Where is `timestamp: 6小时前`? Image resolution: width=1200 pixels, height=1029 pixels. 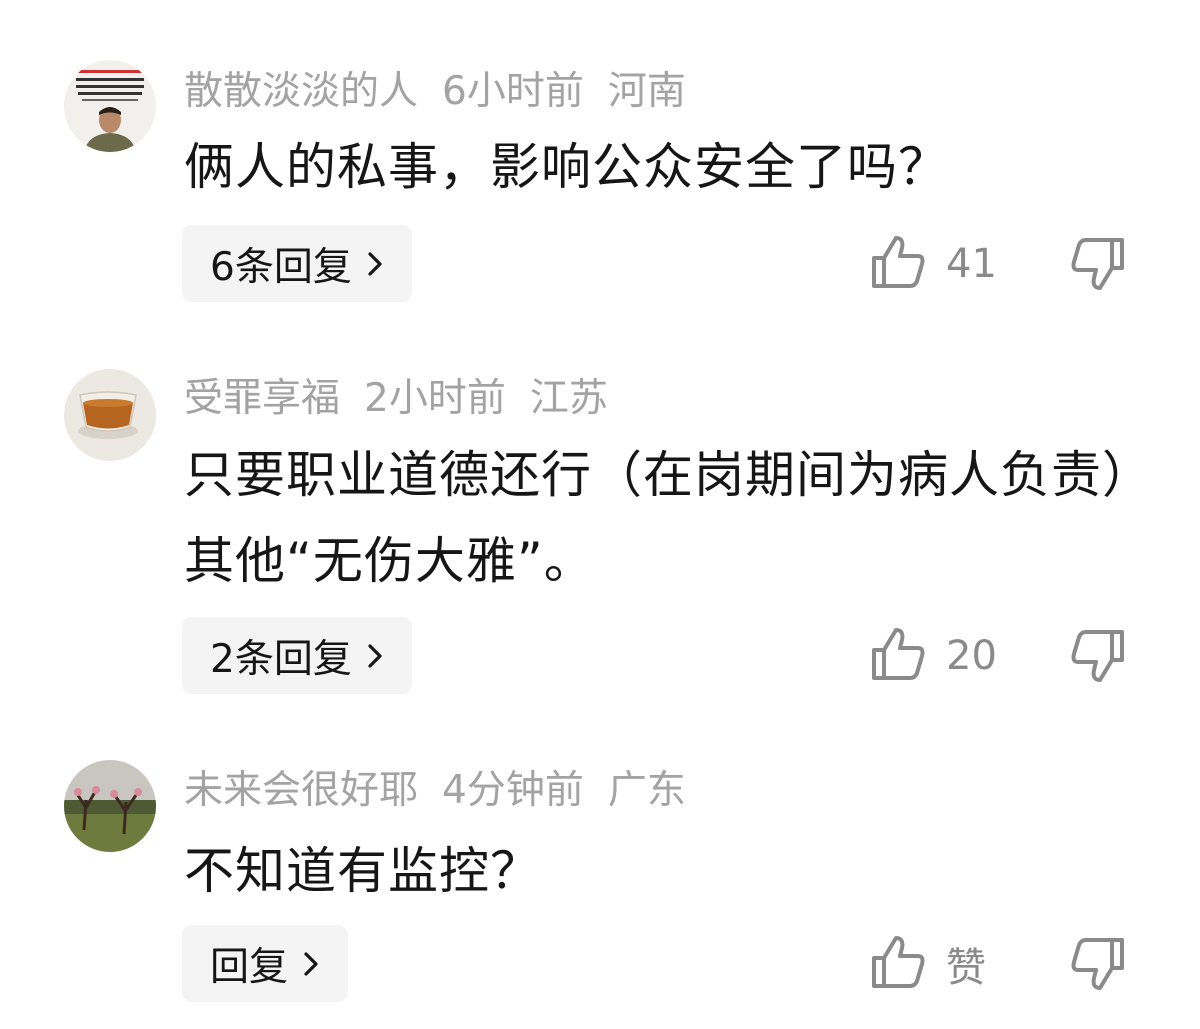
timestamp: 6小时前 is located at coordinates (513, 91).